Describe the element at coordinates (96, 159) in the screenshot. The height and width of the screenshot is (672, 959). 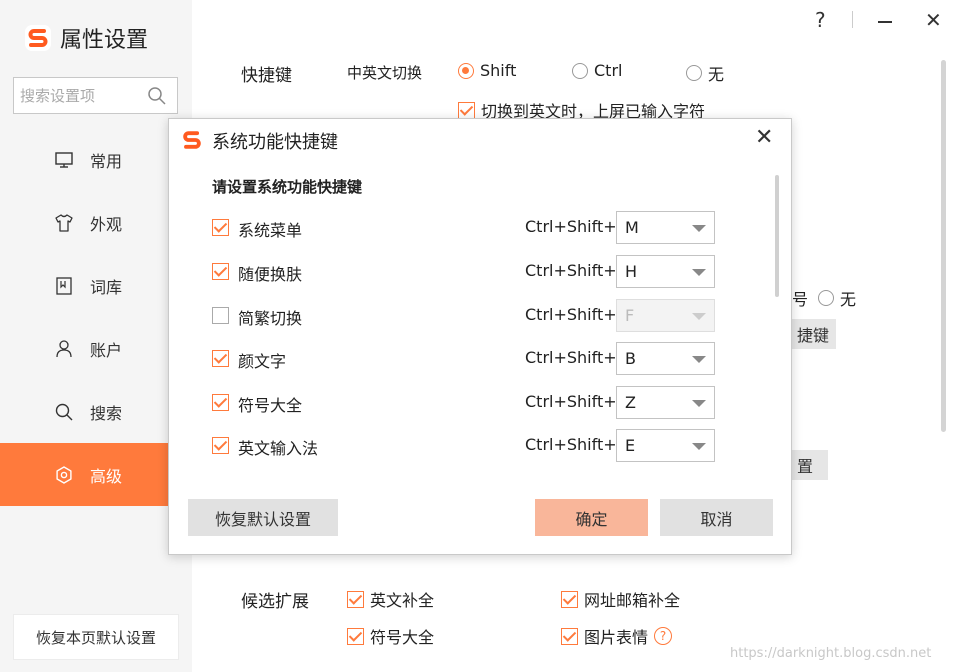
I see `sidebar-item-common: 常用` at that location.